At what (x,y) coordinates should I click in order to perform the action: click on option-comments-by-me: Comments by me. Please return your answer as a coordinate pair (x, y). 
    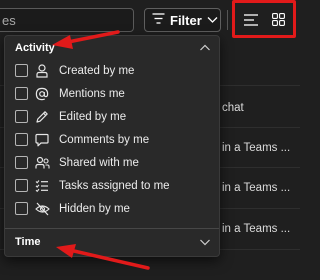
    Looking at the image, I should click on (112, 139).